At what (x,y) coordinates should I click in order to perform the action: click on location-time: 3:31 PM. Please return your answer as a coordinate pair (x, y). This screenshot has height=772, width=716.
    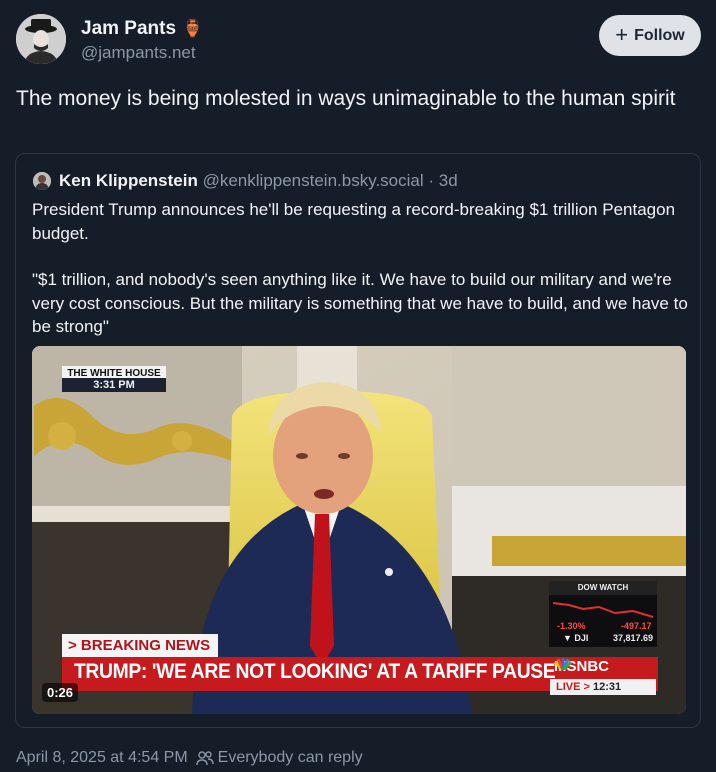
    Looking at the image, I should click on (114, 385).